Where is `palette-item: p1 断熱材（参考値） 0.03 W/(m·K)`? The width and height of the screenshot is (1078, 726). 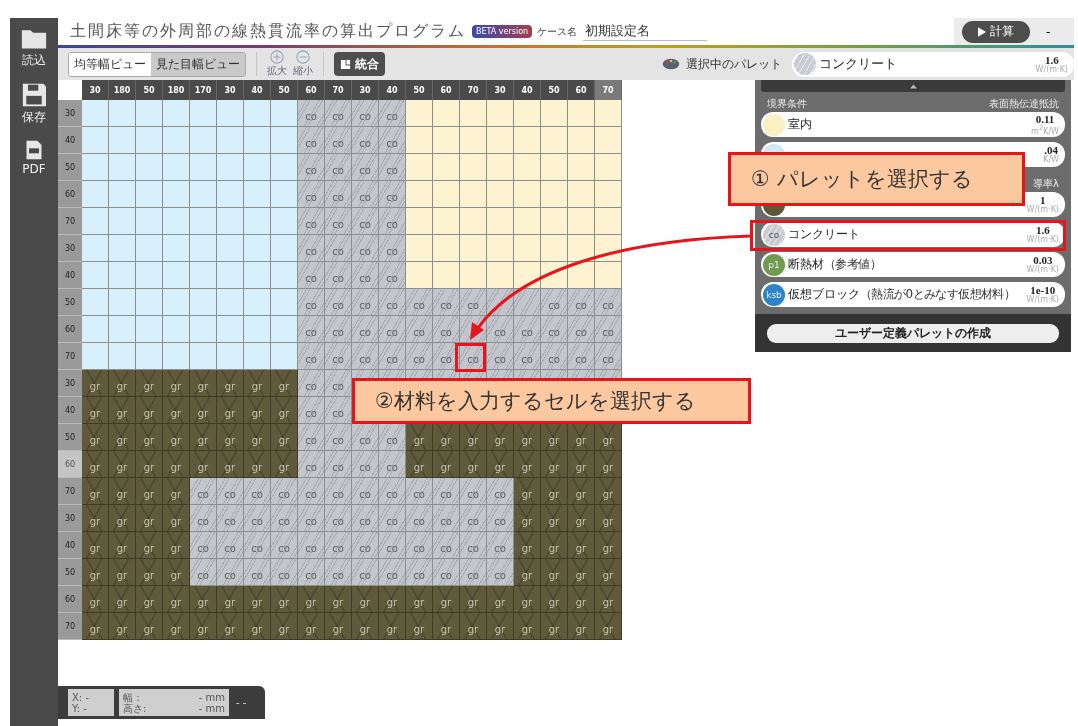 palette-item: p1 断熱材（参考値） 0.03 W/(m·K) is located at coordinates (913, 264).